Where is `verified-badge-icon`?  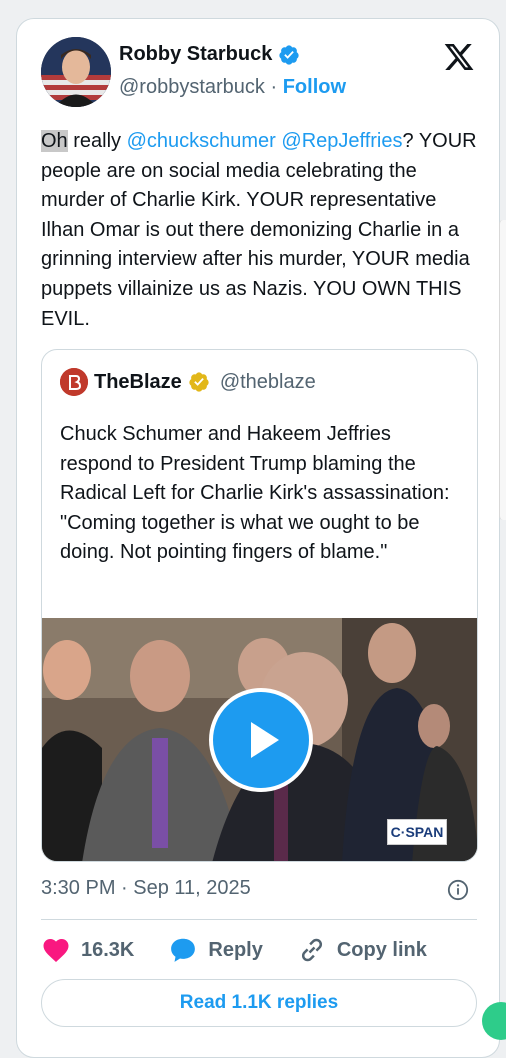
verified-badge-icon is located at coordinates (289, 54).